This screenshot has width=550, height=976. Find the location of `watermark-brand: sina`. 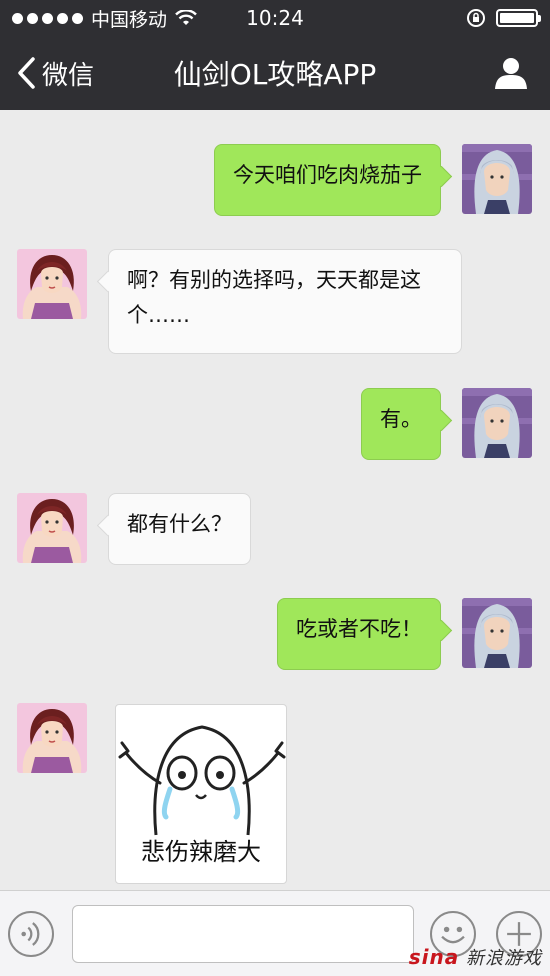

watermark-brand: sina is located at coordinates (434, 957).